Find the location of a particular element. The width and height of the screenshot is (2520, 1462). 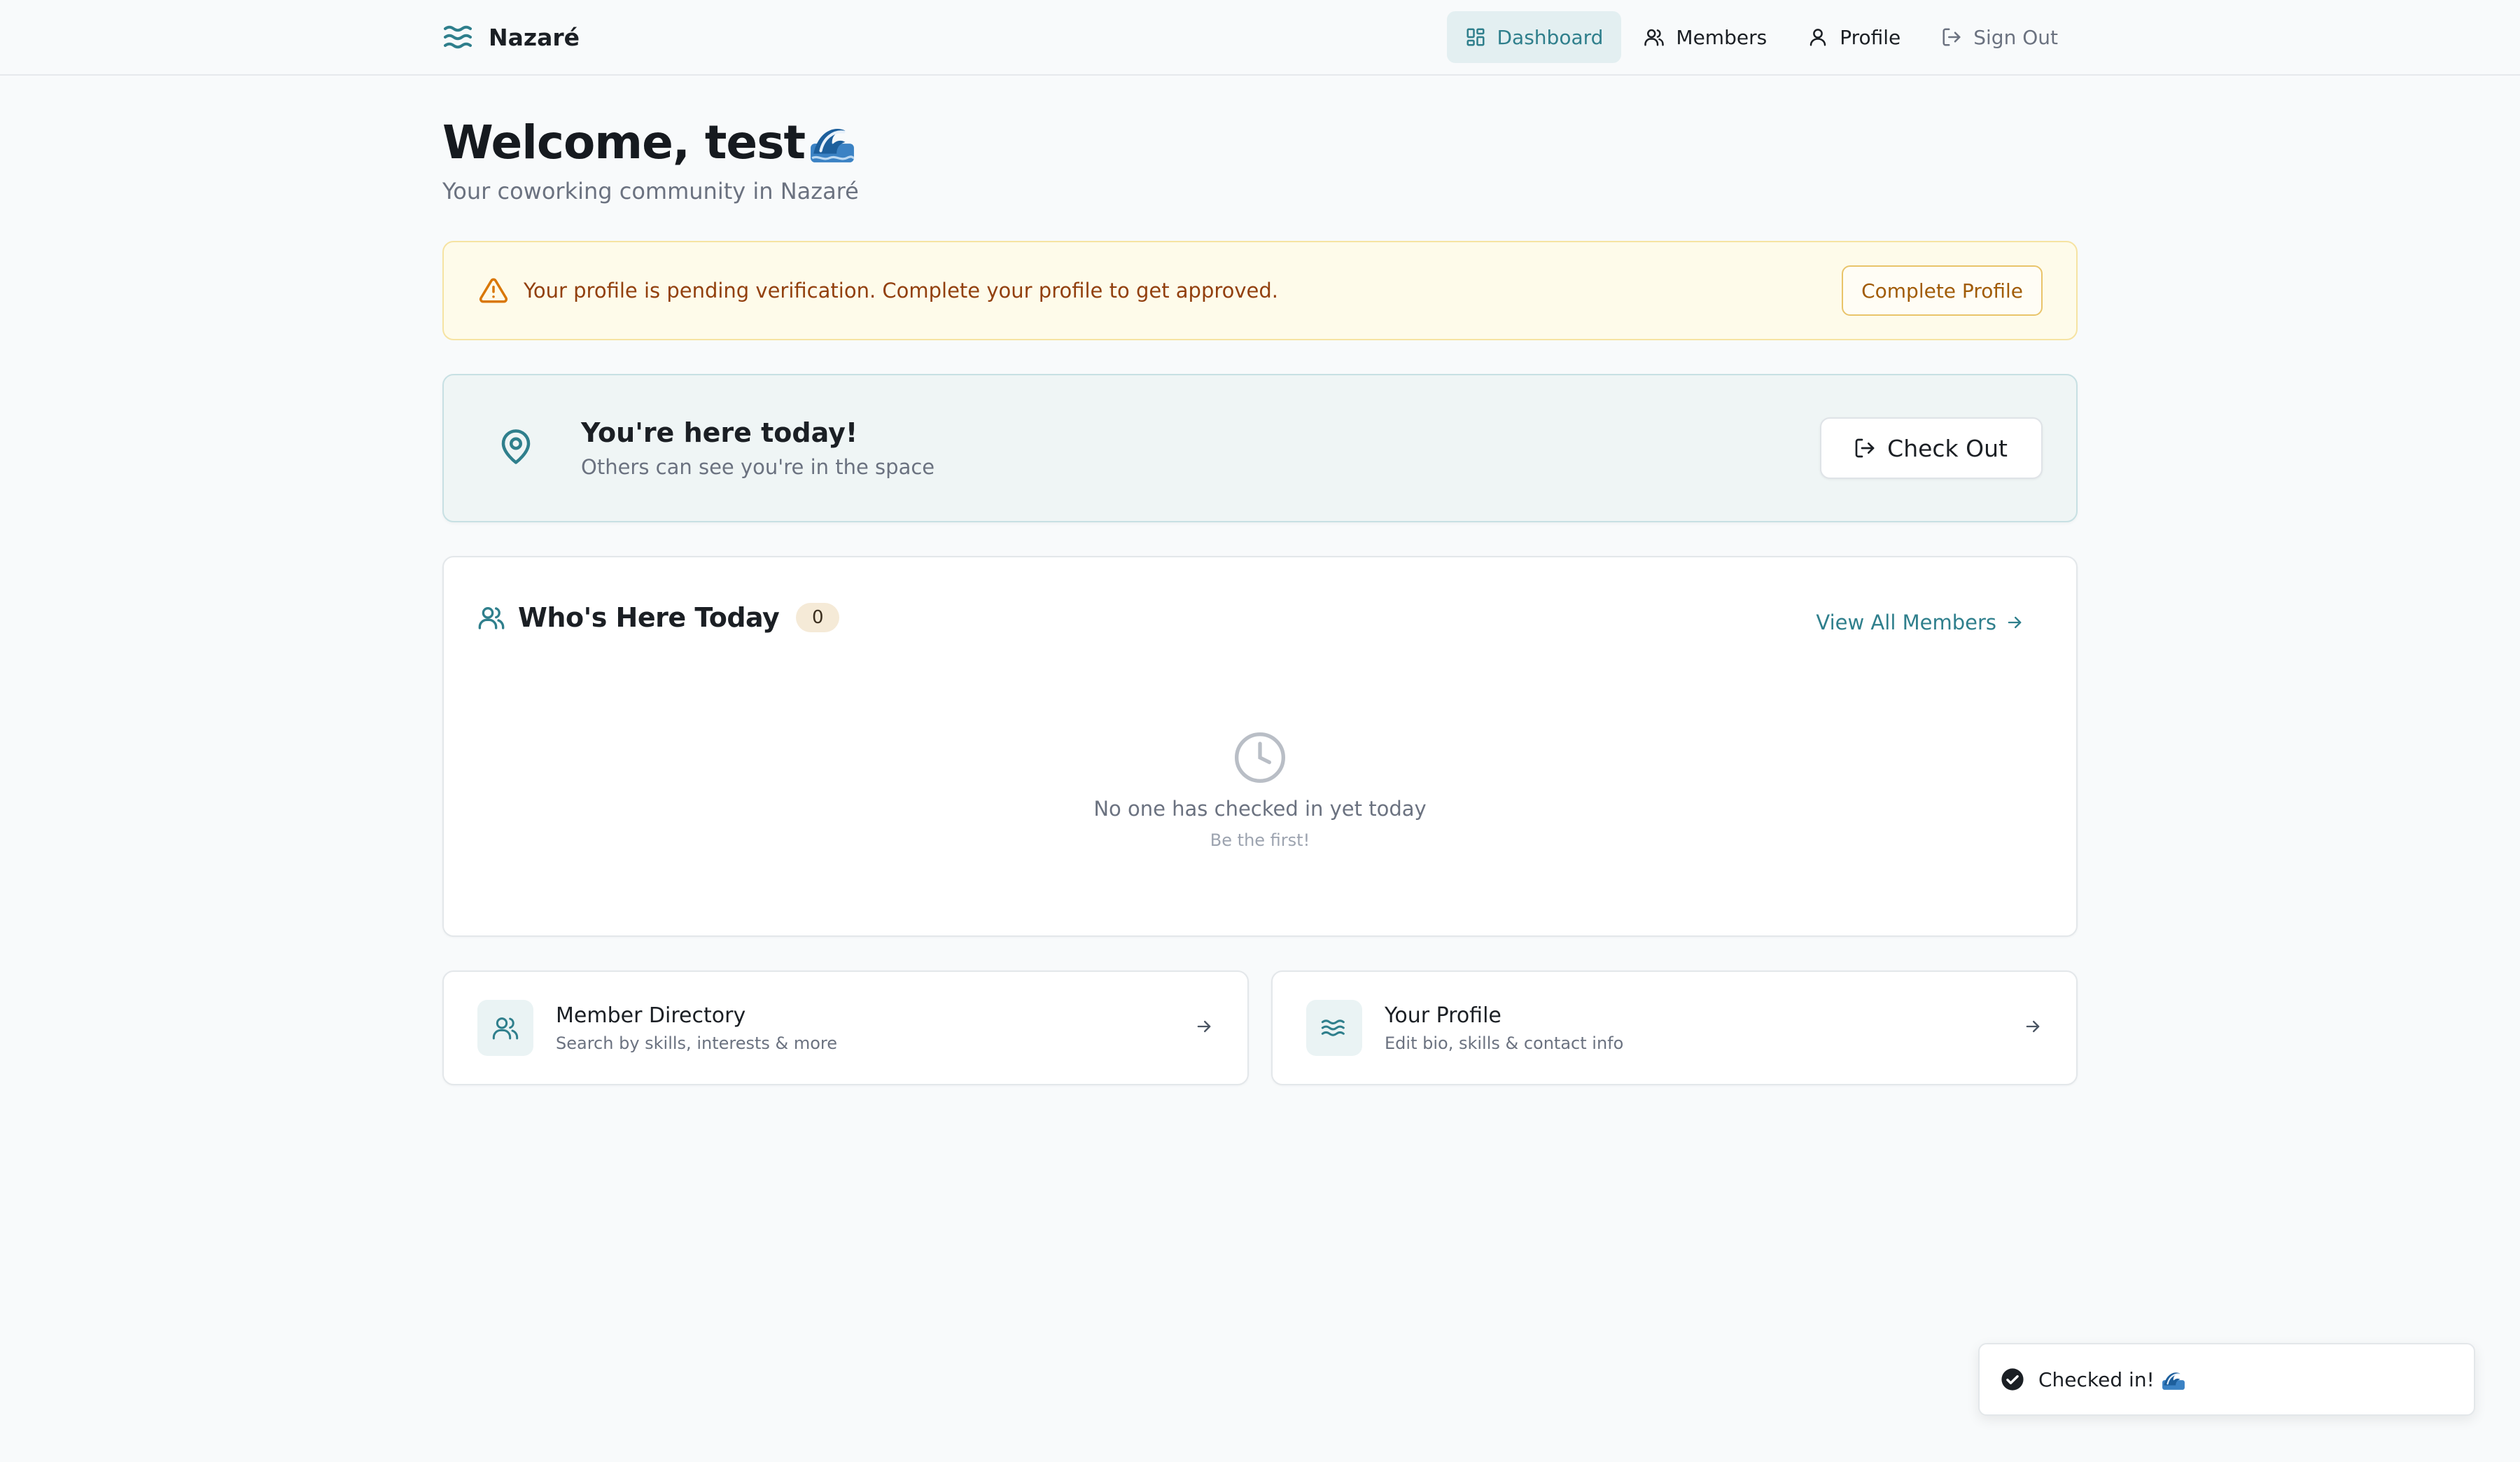

members-icon is located at coordinates (1654, 37).